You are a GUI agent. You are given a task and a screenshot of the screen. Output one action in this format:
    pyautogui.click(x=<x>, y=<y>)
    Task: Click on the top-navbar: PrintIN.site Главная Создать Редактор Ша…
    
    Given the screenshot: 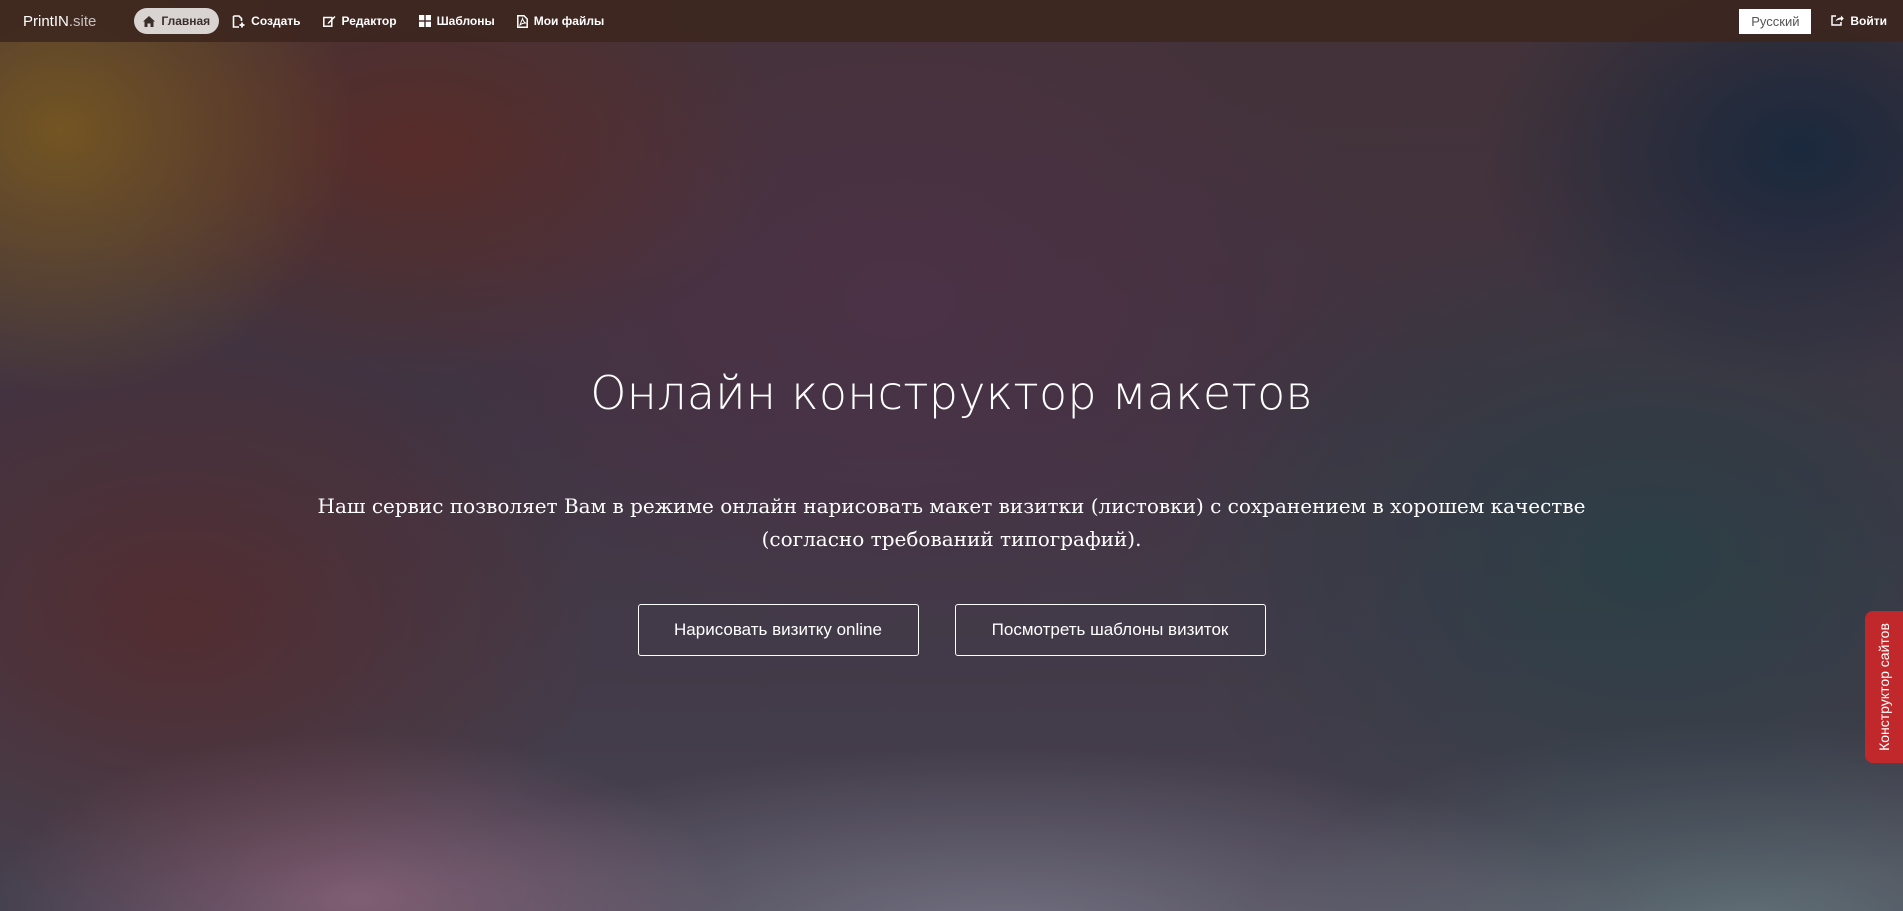 What is the action you would take?
    pyautogui.click(x=951, y=21)
    